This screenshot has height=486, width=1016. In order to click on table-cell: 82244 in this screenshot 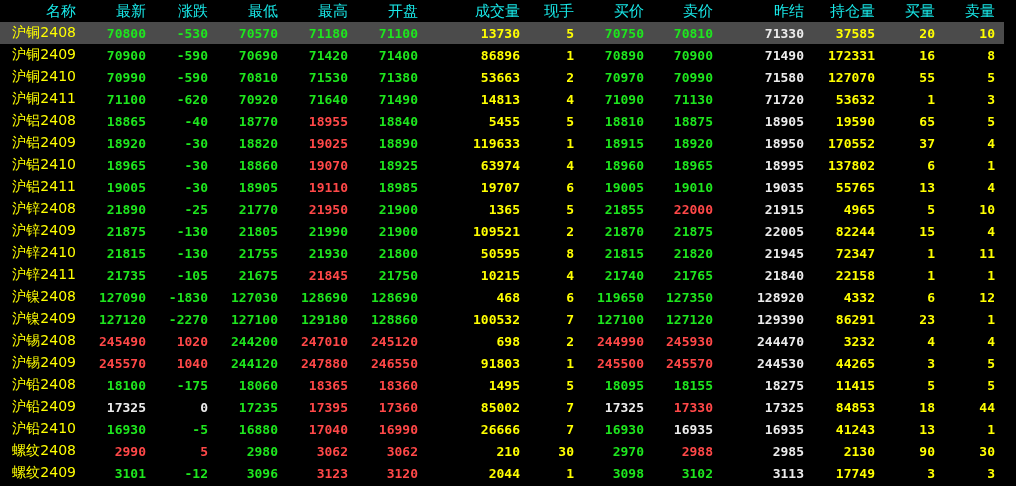, I will do `click(855, 231)`.